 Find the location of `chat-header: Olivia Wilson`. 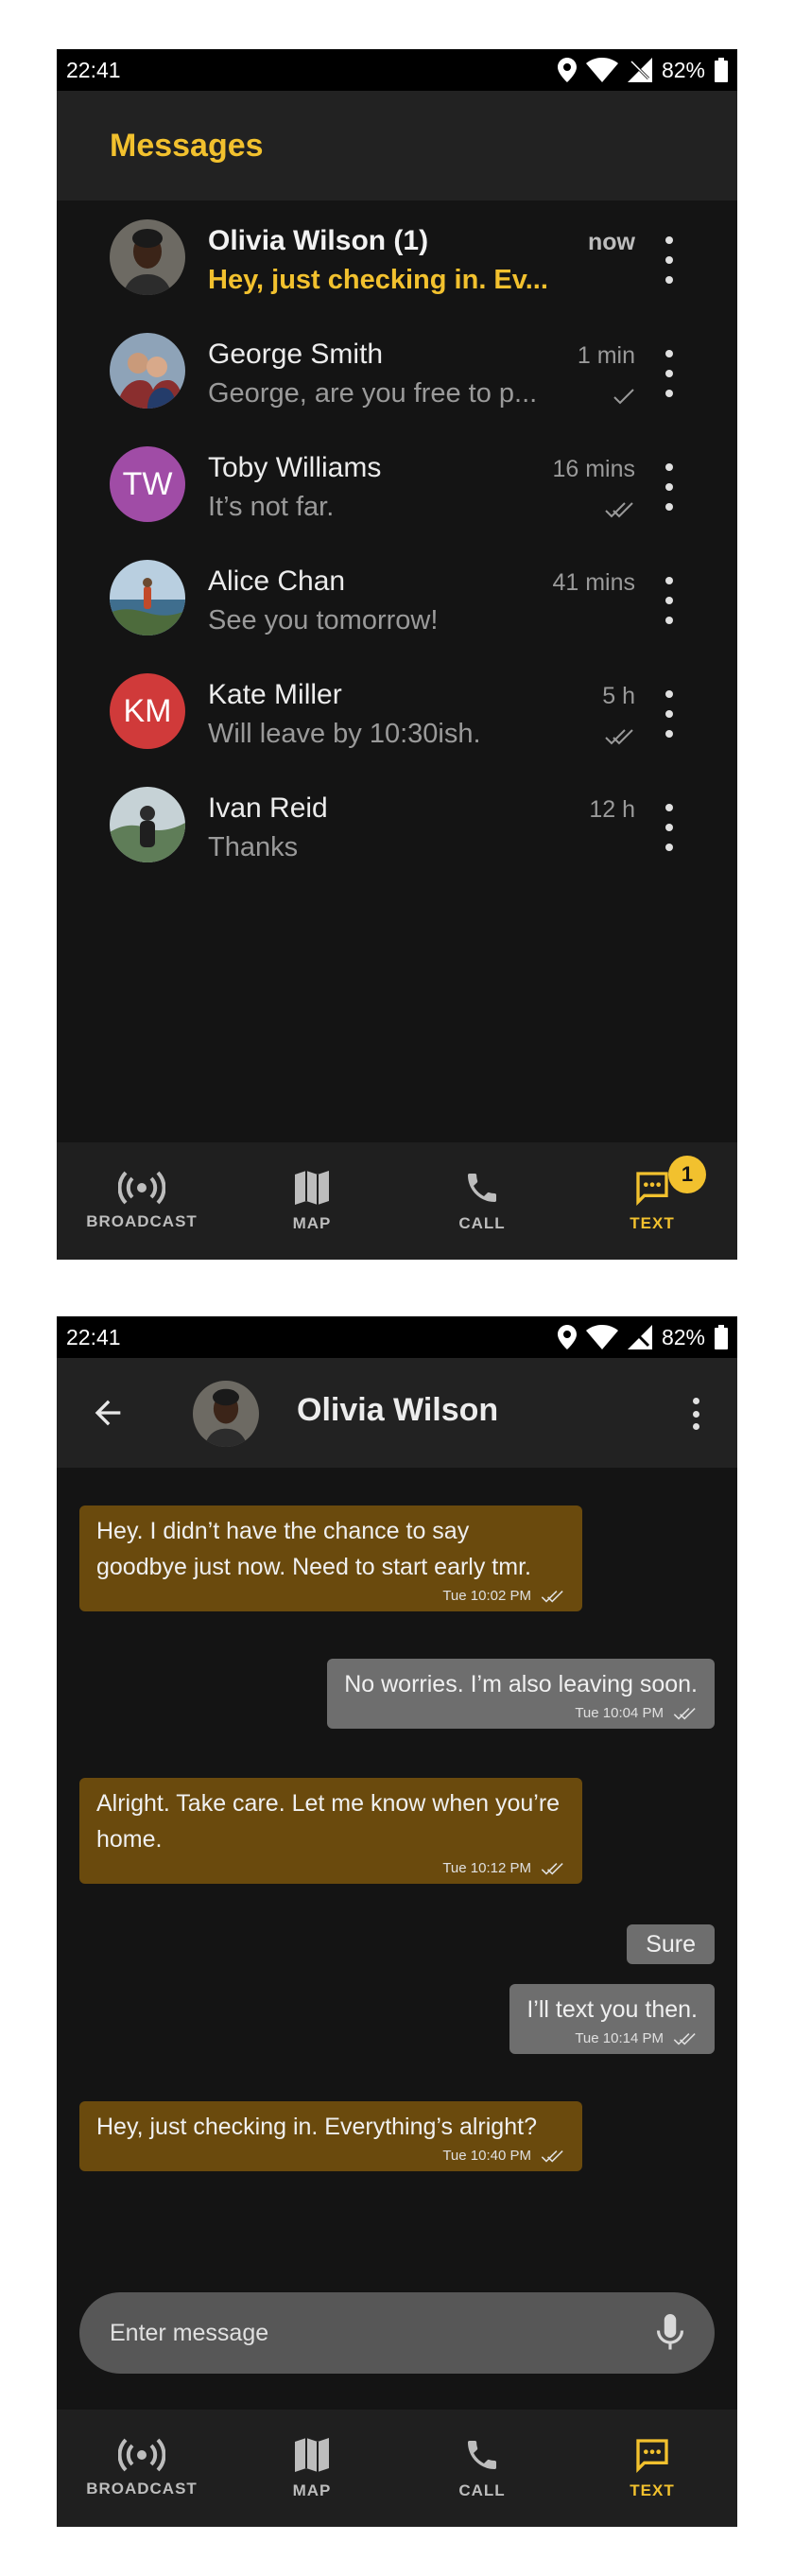

chat-header: Olivia Wilson is located at coordinates (397, 1413).